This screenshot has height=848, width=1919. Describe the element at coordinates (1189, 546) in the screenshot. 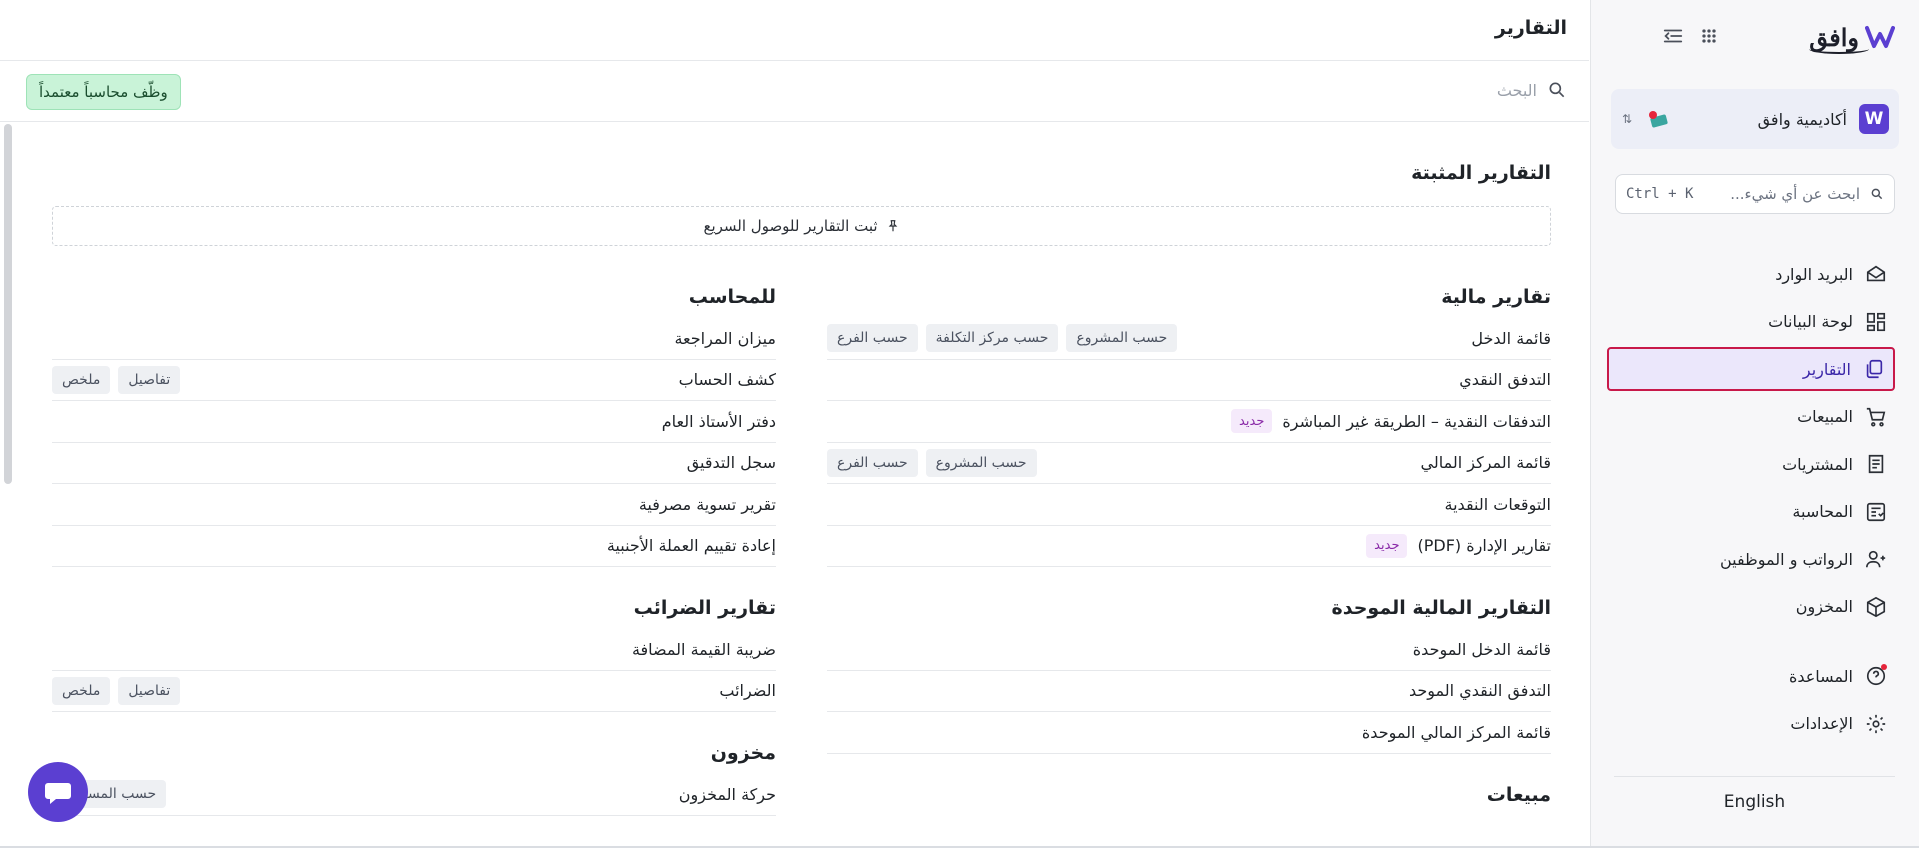

I see `report-row-management-pdf: تقارير الإدارة (PDF) جديد` at that location.